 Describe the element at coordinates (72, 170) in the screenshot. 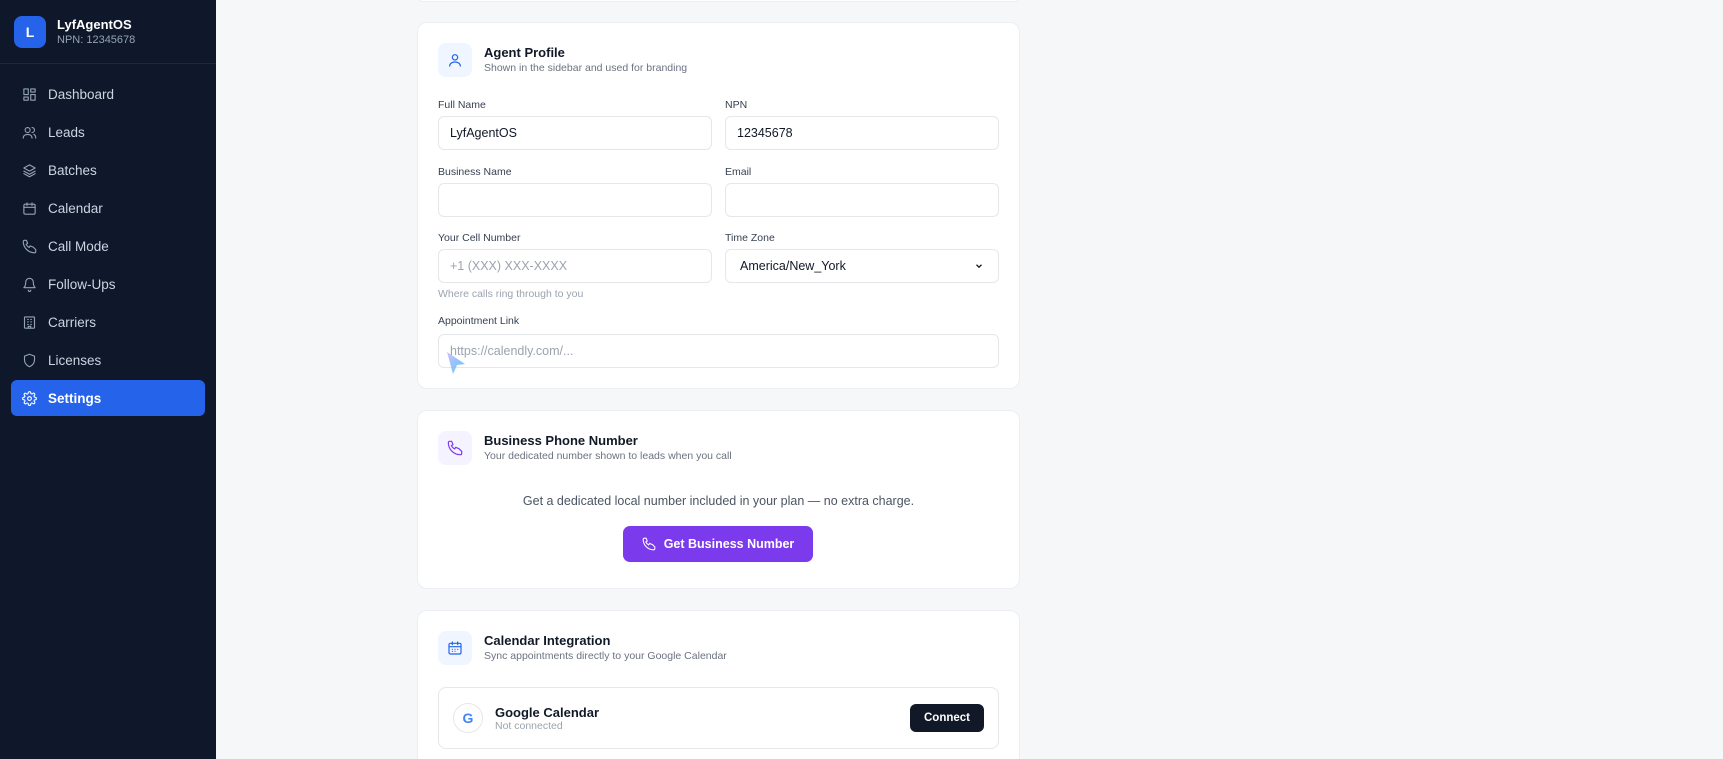

I see `sidebar-item-label: Batches` at that location.